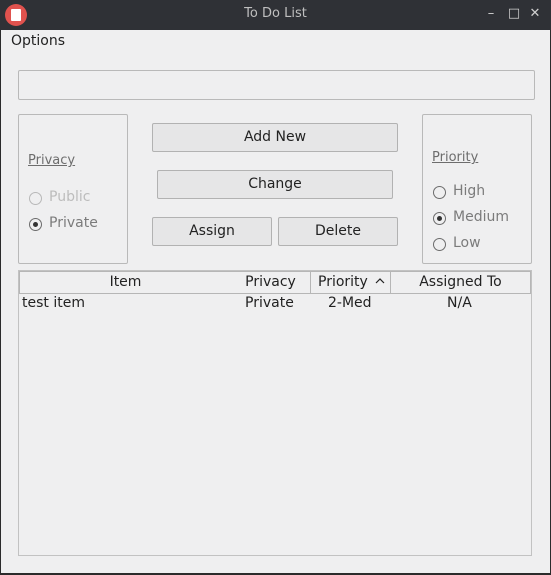 Image resolution: width=551 pixels, height=575 pixels. Describe the element at coordinates (461, 282) in the screenshot. I see `column-header-assigned-to: Assigned To` at that location.